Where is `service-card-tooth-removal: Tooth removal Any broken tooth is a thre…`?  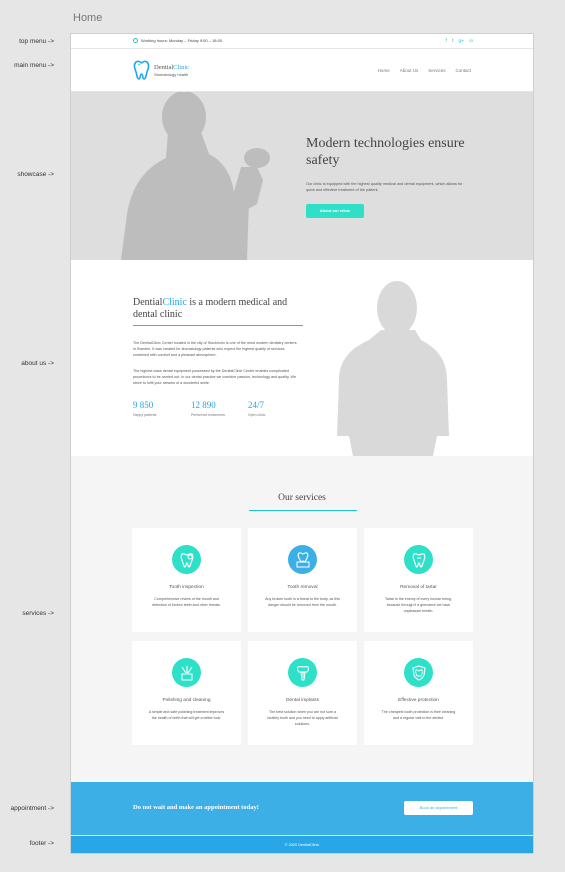
service-card-tooth-removal: Tooth removal Any broken tooth is a thre… is located at coordinates (302, 580).